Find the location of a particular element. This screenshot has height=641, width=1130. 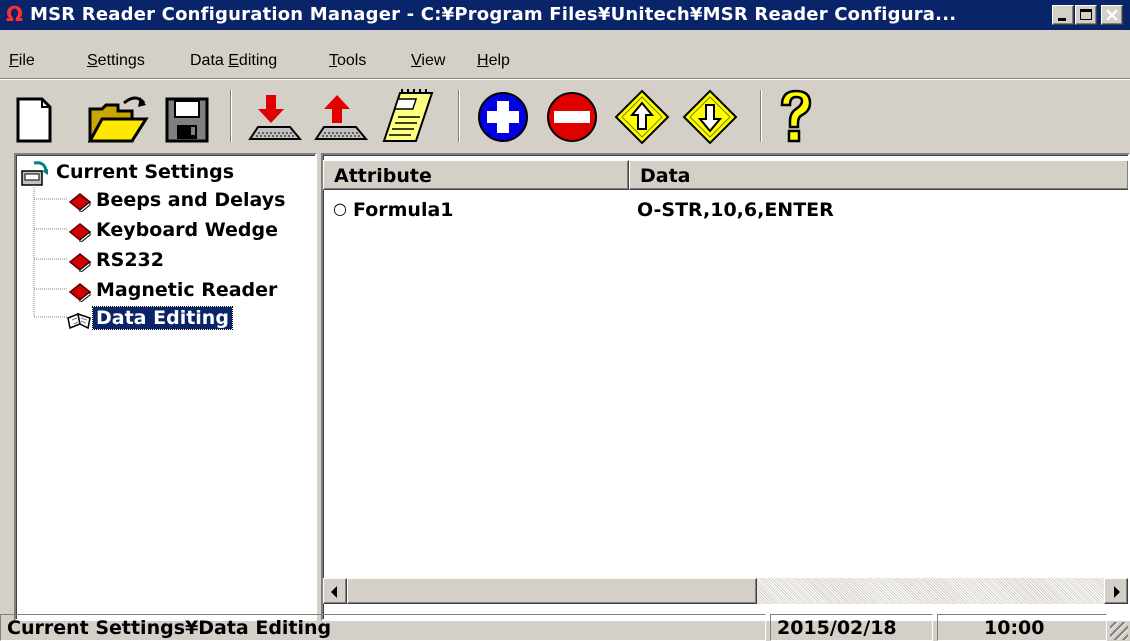

menu-divider is located at coordinates (565, 79).